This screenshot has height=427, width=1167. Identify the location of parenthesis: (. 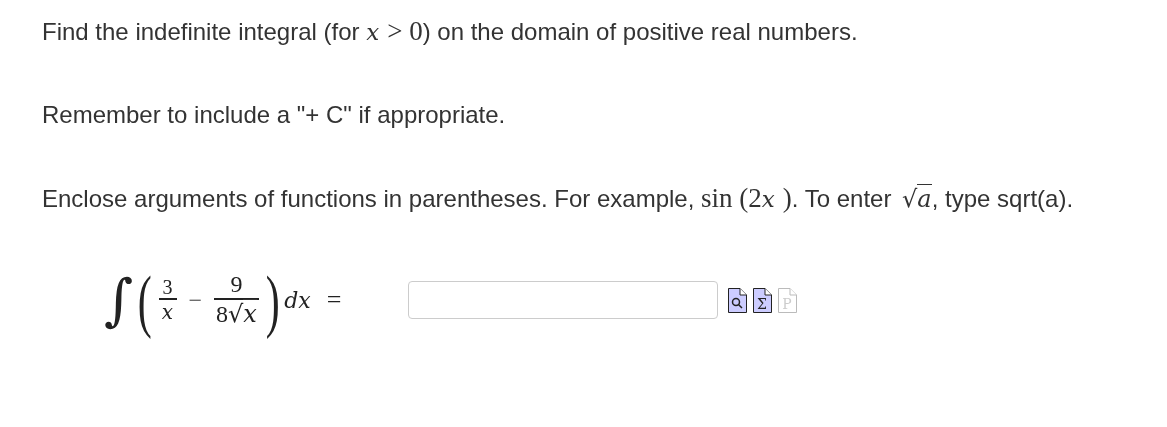
(144, 300).